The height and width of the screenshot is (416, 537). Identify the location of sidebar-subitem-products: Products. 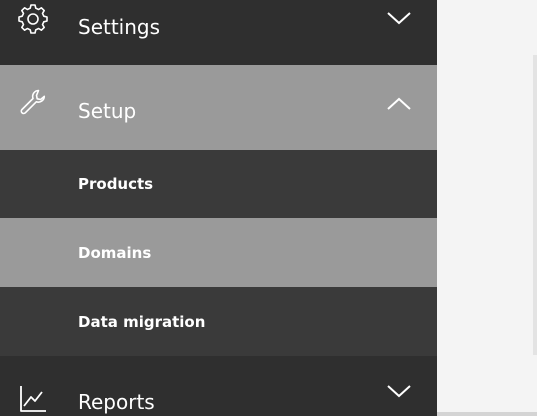
(218, 184).